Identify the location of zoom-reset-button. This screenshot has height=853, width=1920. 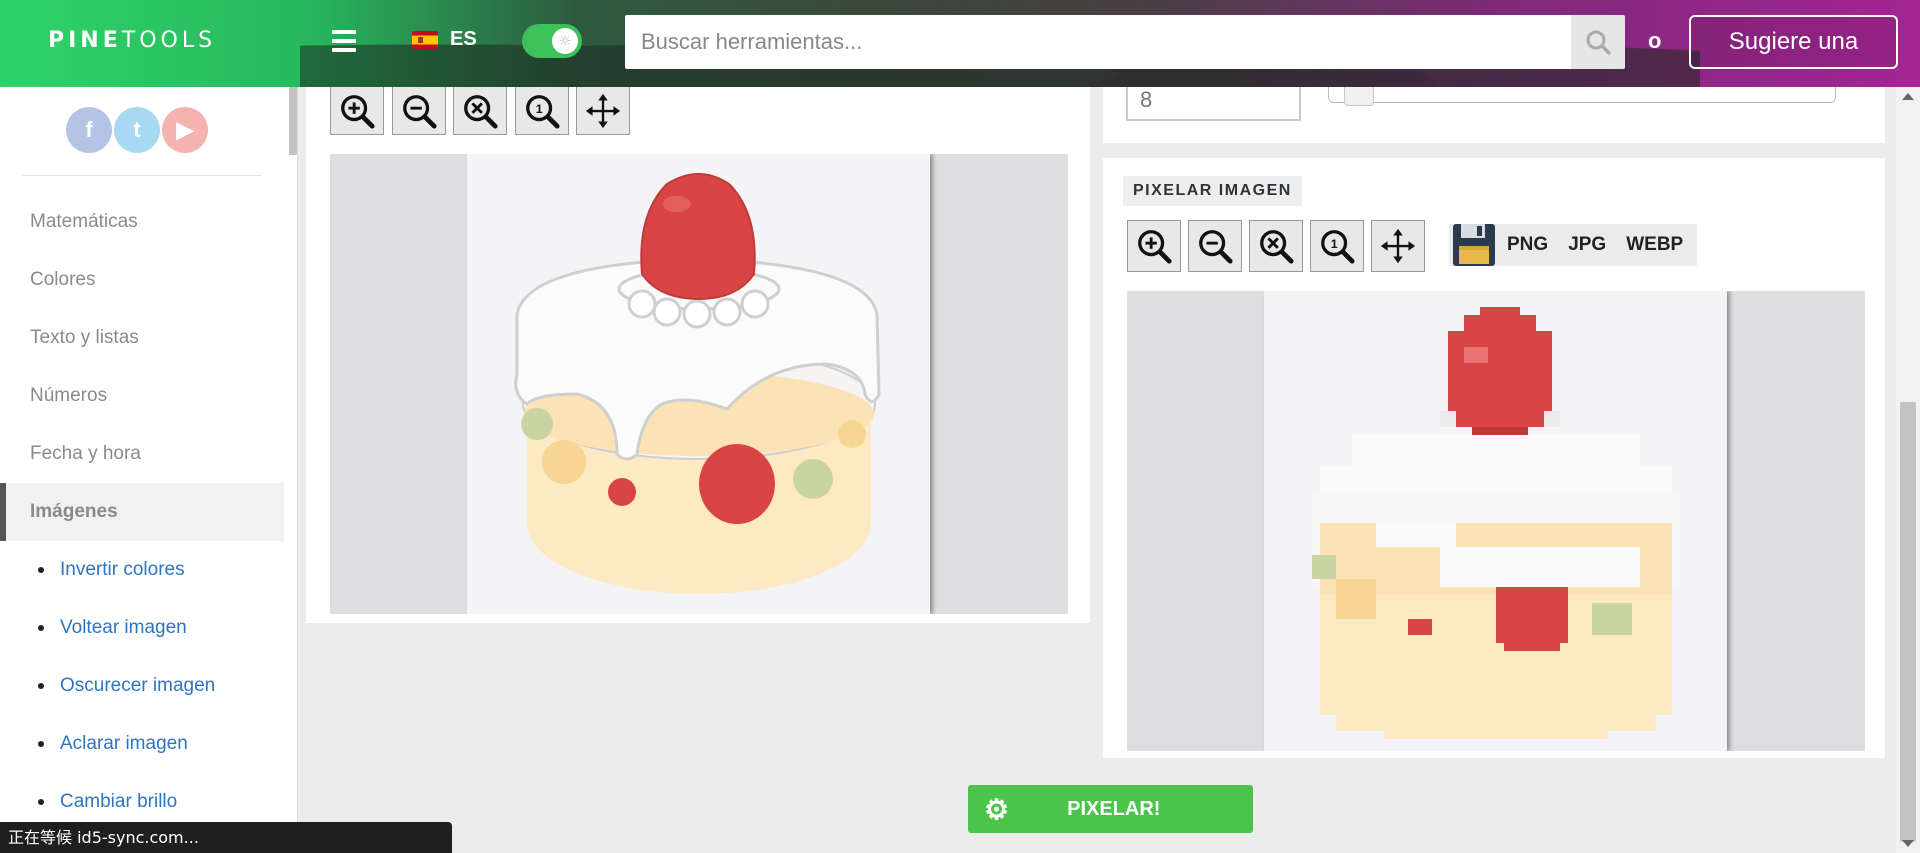
(480, 111).